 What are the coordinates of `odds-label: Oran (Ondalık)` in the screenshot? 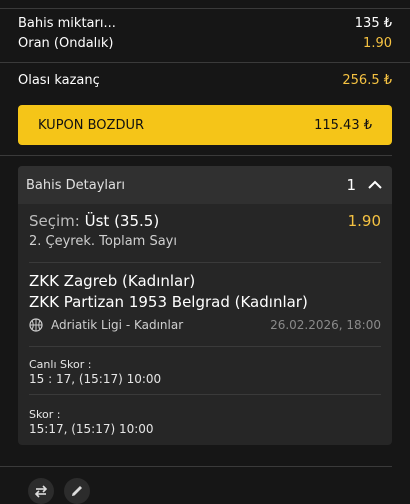 It's located at (66, 43).